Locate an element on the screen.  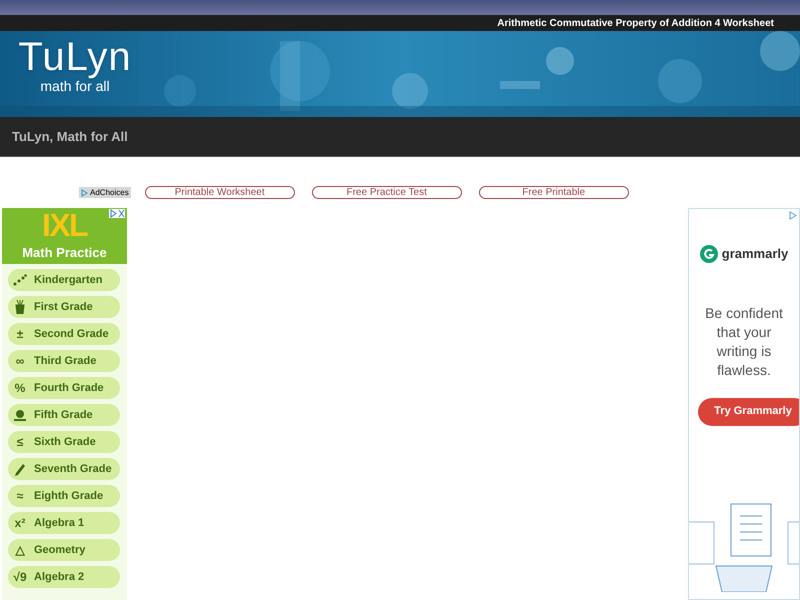
grade-button: ≈ Eighth Grade is located at coordinates (64, 496).